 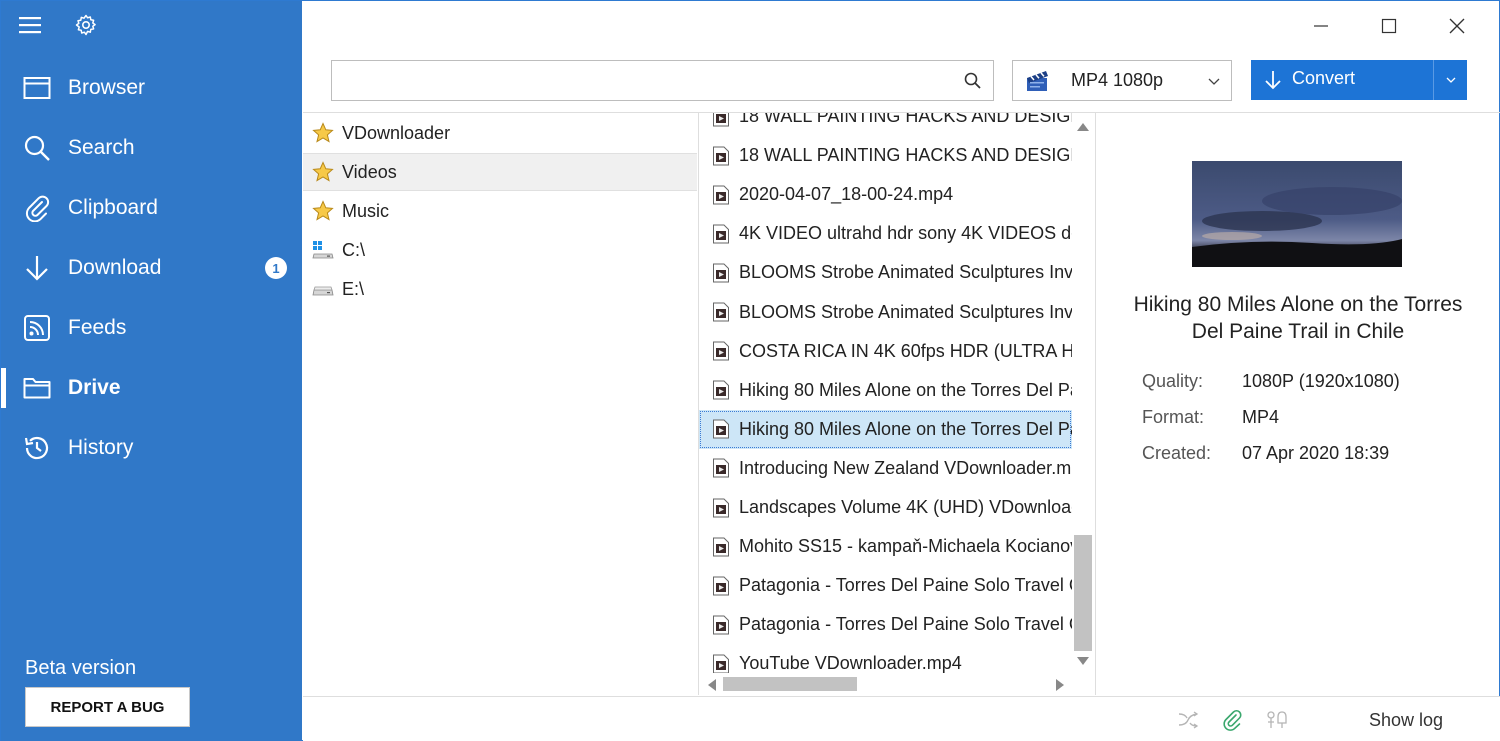 I want to click on scroll-right-arrow-icon, so click(x=1060, y=684).